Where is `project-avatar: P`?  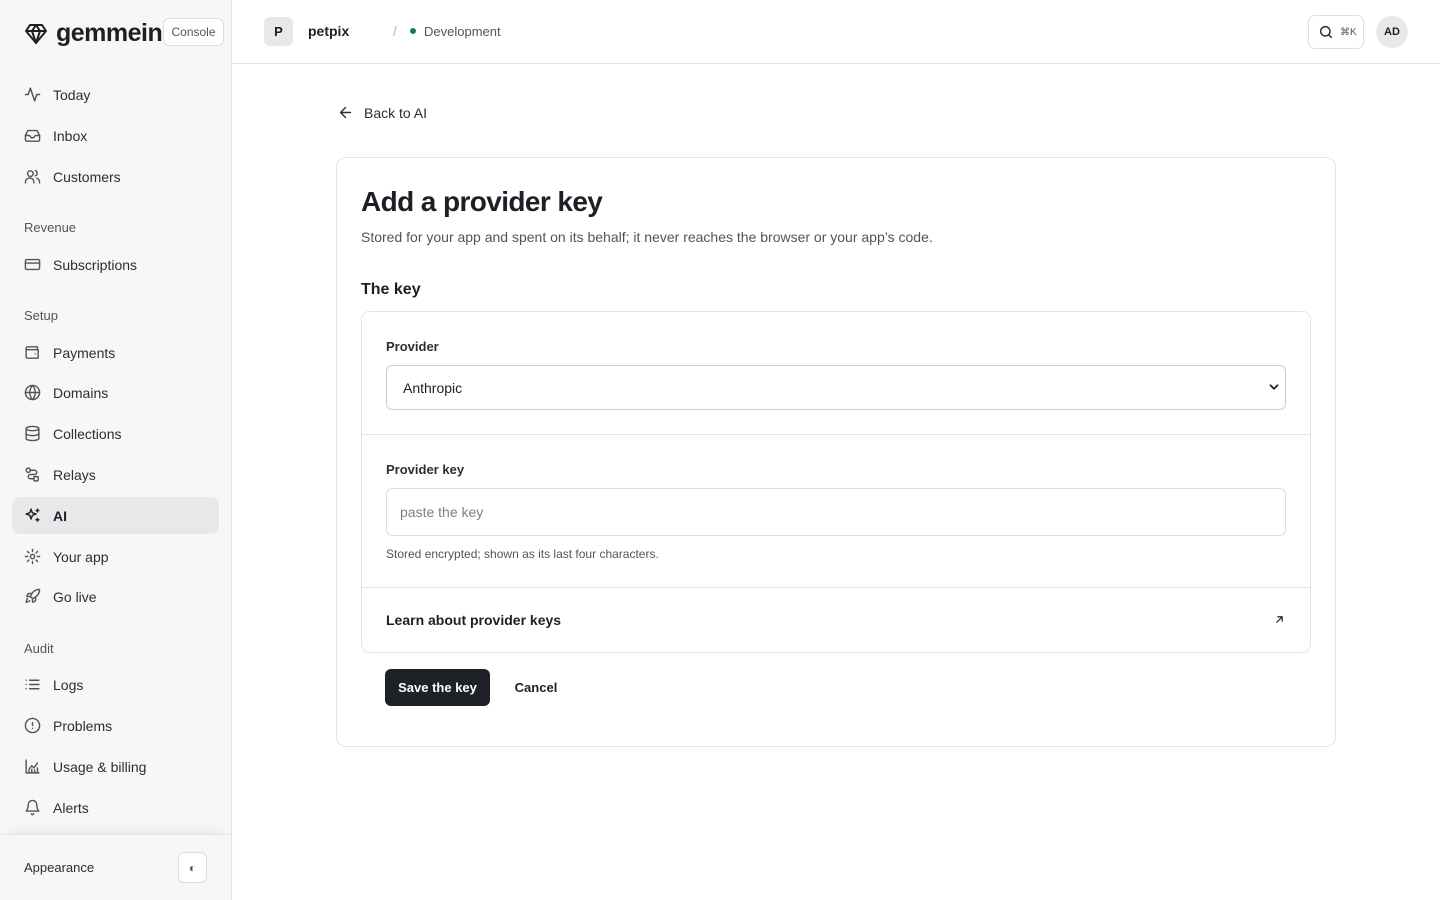 project-avatar: P is located at coordinates (278, 31).